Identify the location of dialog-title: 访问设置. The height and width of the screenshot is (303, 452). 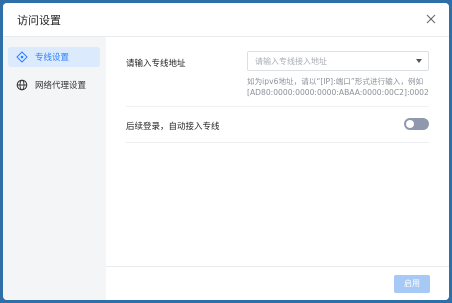
(39, 20).